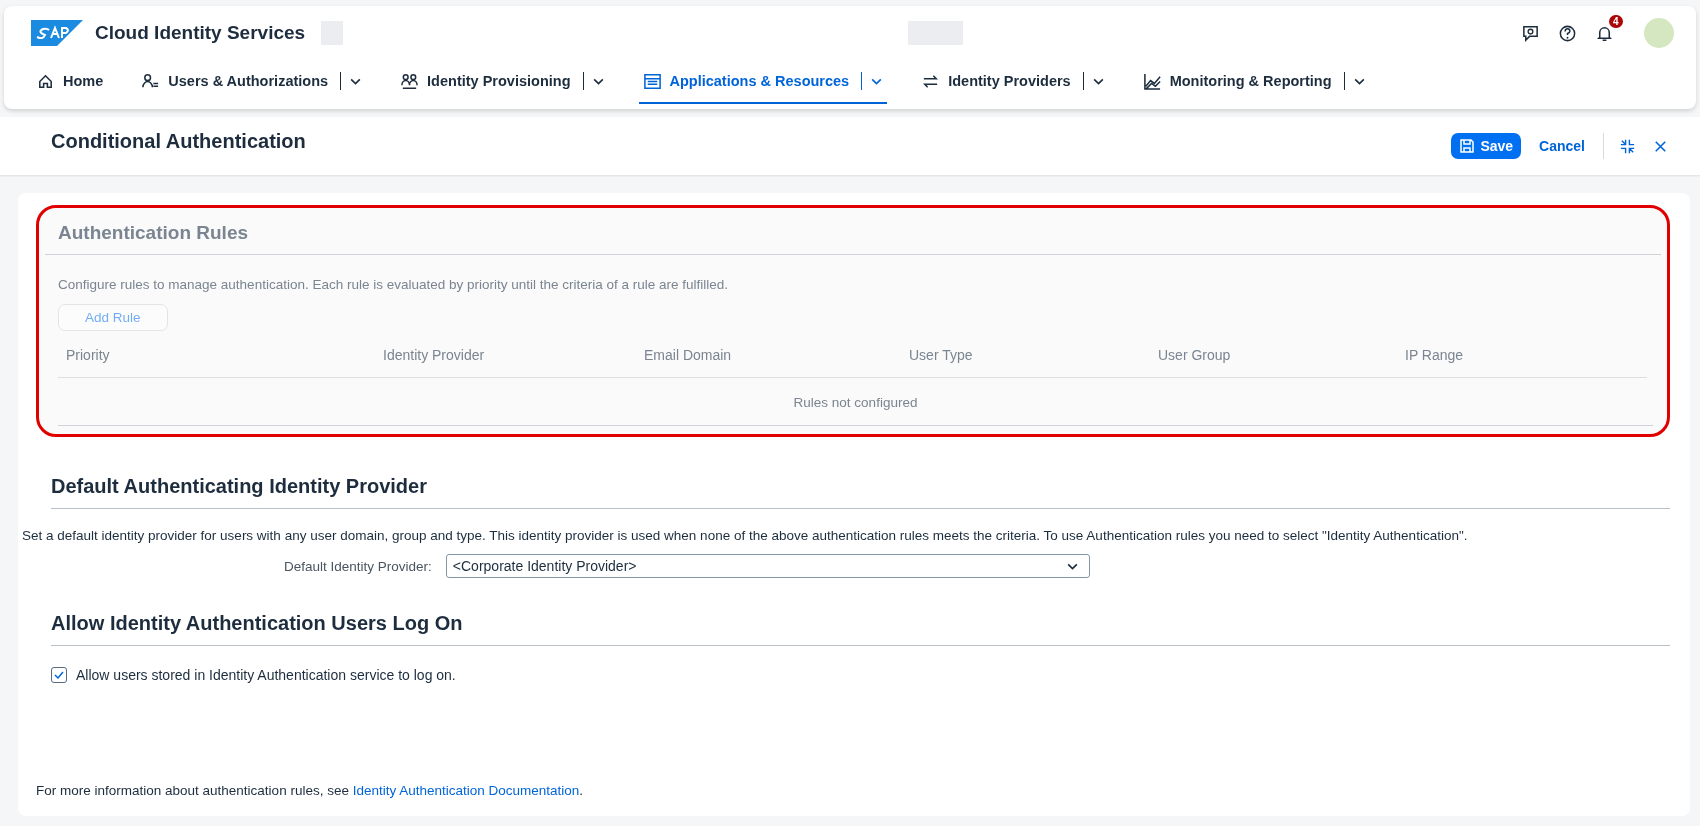 The width and height of the screenshot is (1700, 826). I want to click on field-label: Default Identity Provider:, so click(358, 566).